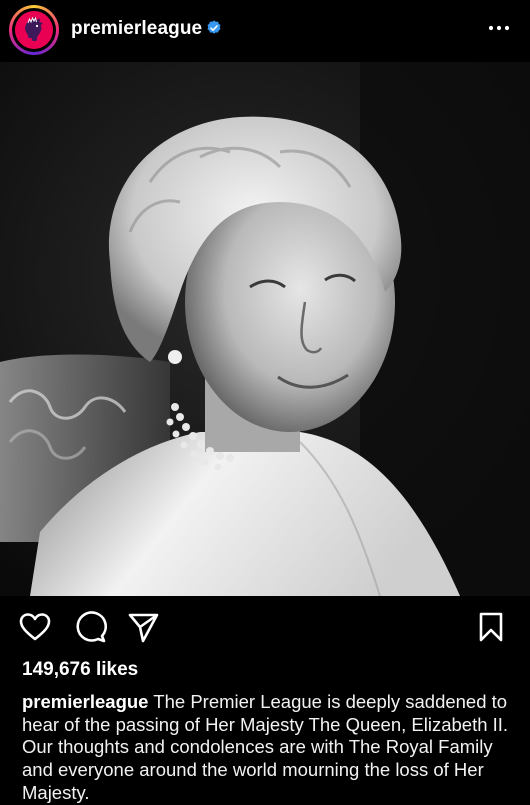  I want to click on post-actions, so click(265, 627).